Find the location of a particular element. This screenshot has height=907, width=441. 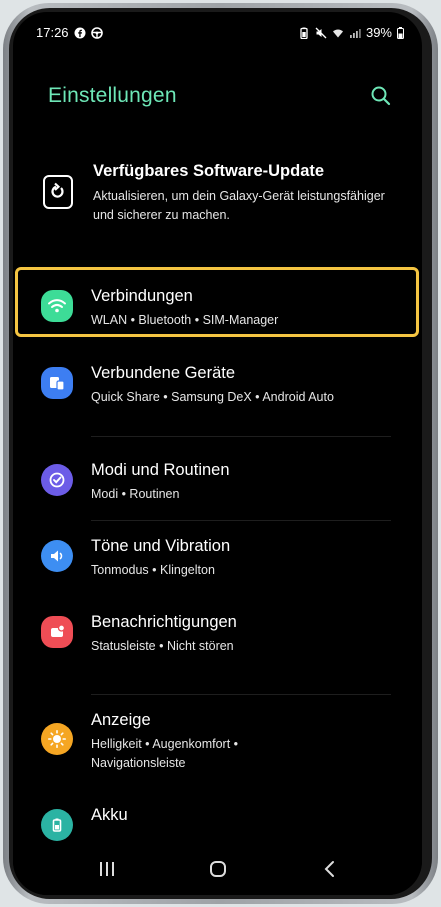

item-title: Anzeige is located at coordinates (121, 720).